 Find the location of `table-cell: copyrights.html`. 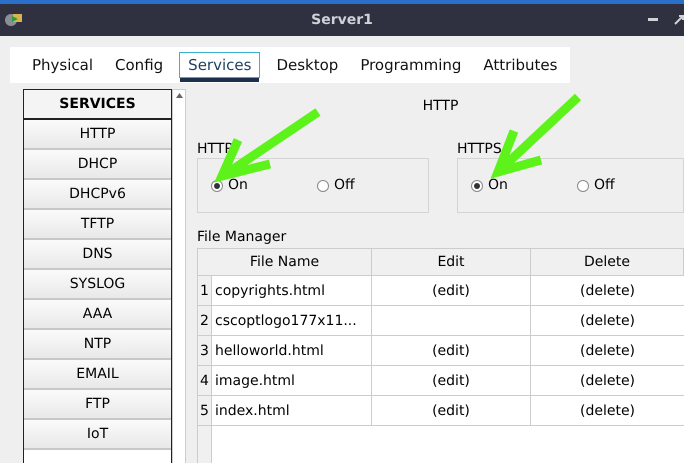

table-cell: copyrights.html is located at coordinates (292, 290).